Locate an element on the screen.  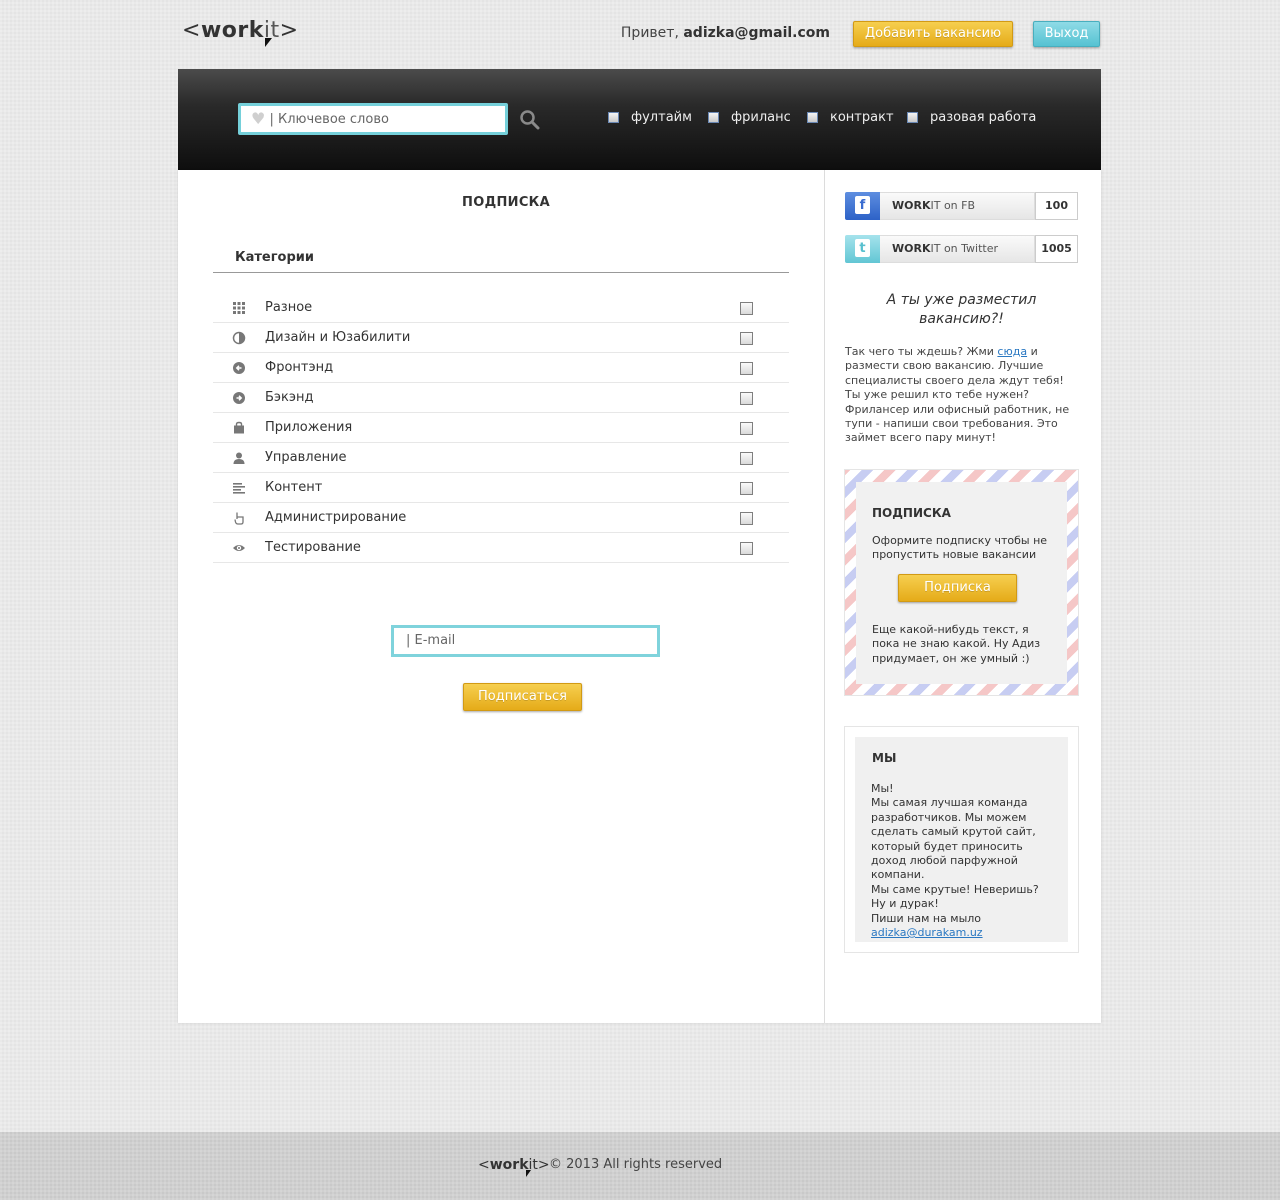
filter-contract: контракт is located at coordinates (850, 117).